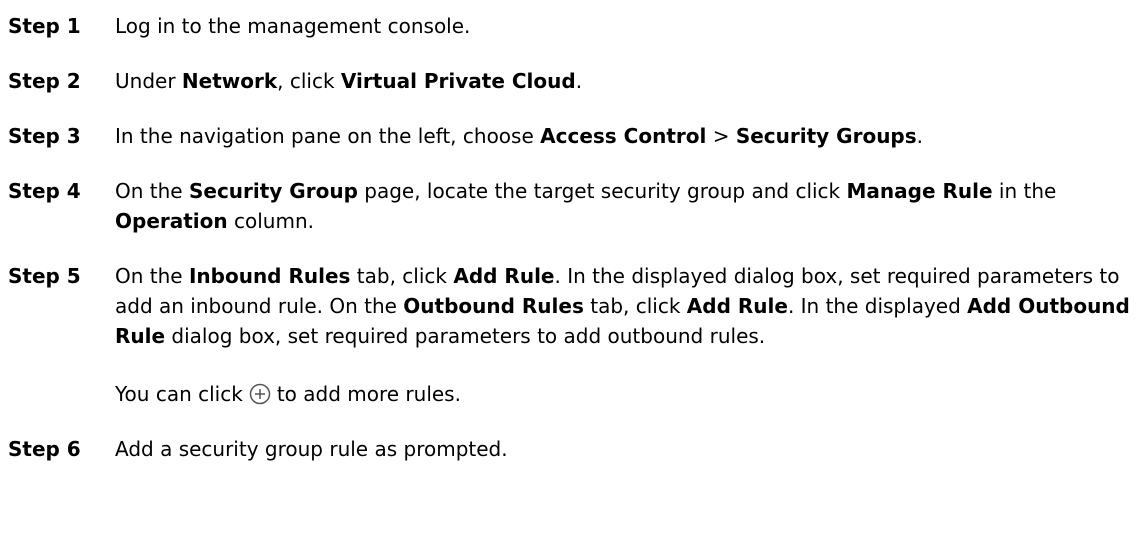 Image resolution: width=1141 pixels, height=545 pixels. What do you see at coordinates (493, 306) in the screenshot?
I see `ui-term-outbound-rules: Outbound Rules` at bounding box center [493, 306].